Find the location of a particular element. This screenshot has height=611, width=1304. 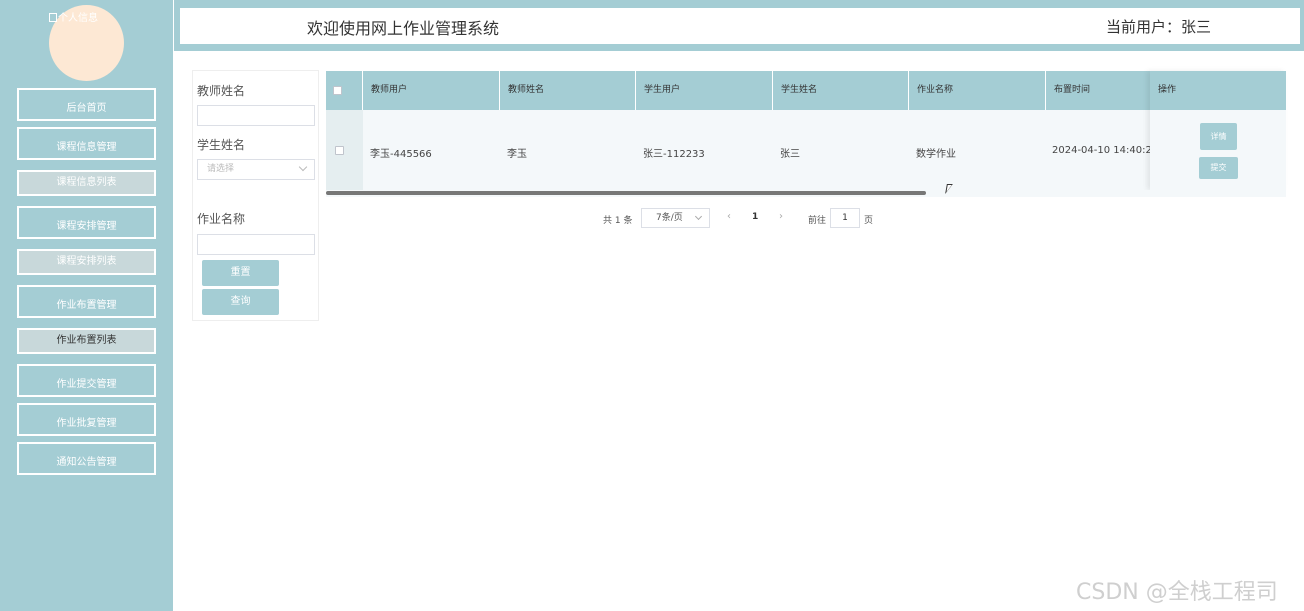

cell-teacher-user: 李玉-445566 is located at coordinates (401, 154).